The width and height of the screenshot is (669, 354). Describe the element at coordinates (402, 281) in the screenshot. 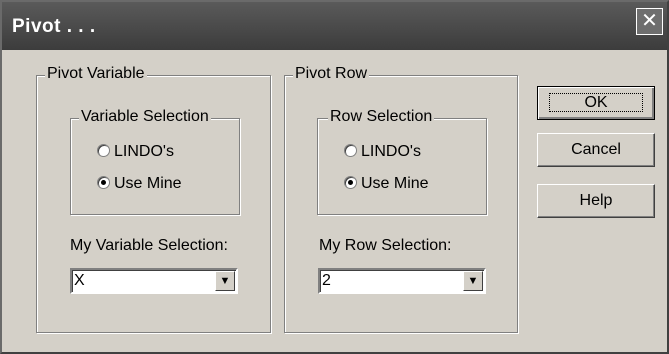

I see `my-row-selection-combo: 2 ▼` at that location.